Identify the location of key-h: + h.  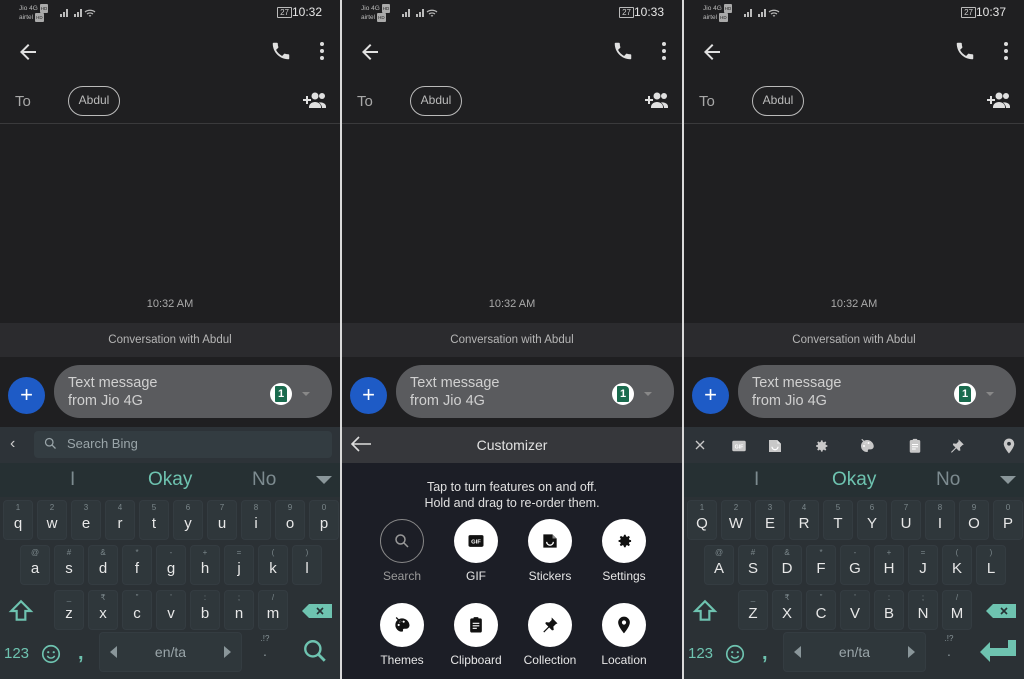
(205, 565).